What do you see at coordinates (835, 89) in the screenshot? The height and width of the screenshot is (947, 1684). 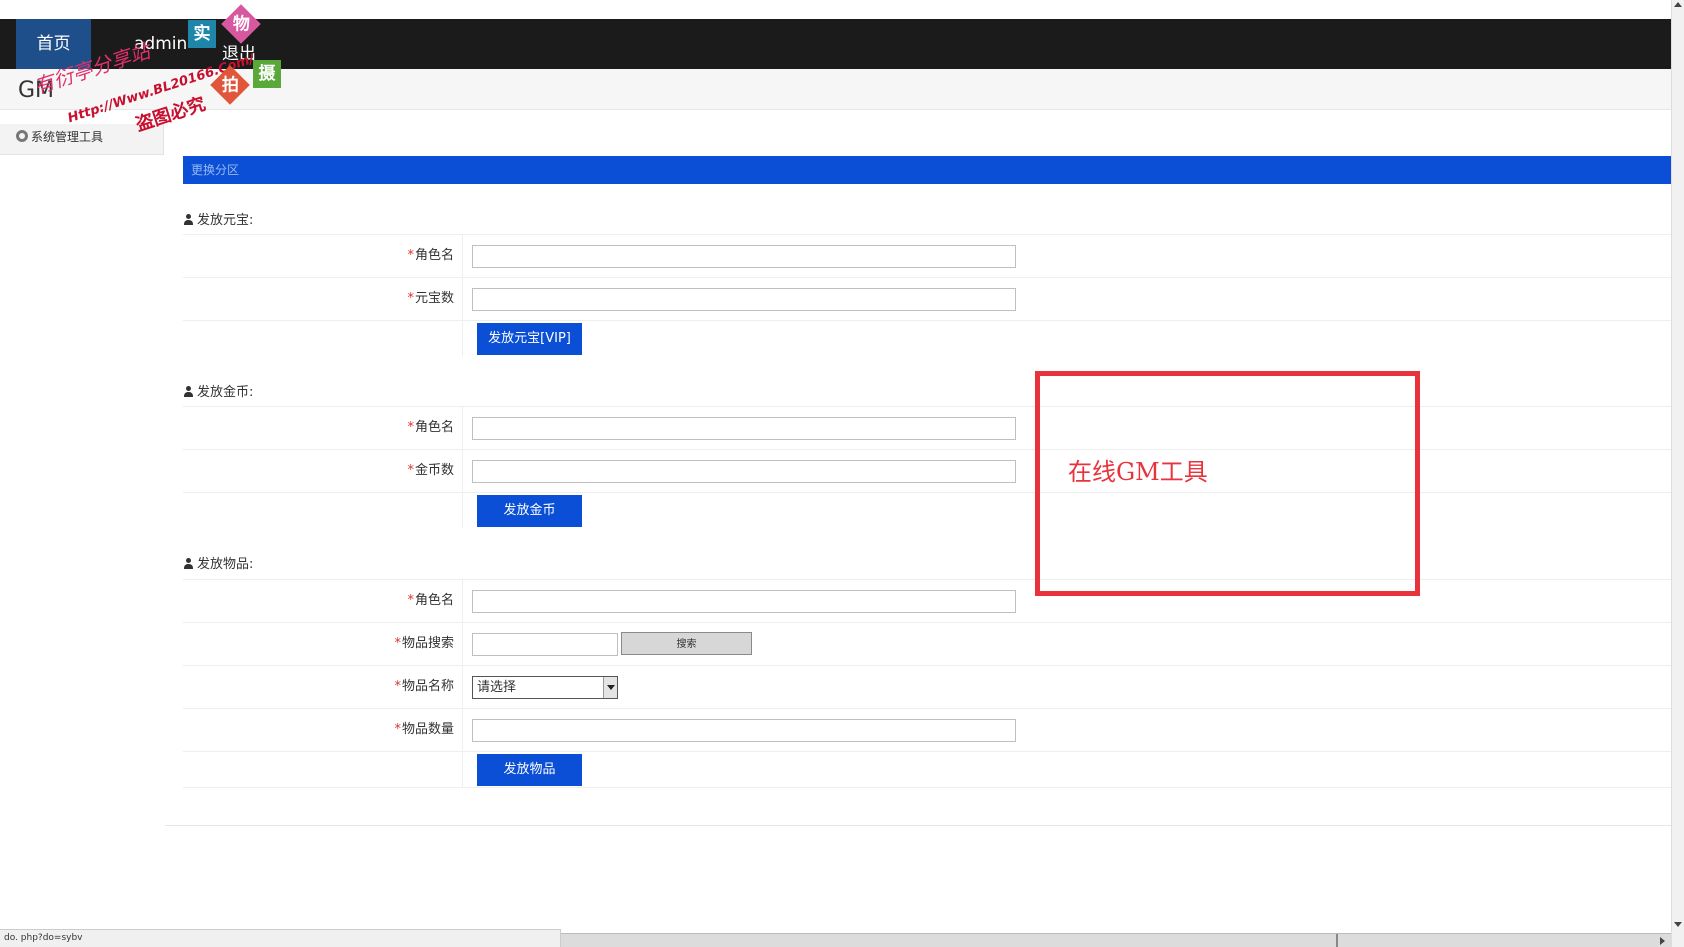 I see `header-strip: GM` at bounding box center [835, 89].